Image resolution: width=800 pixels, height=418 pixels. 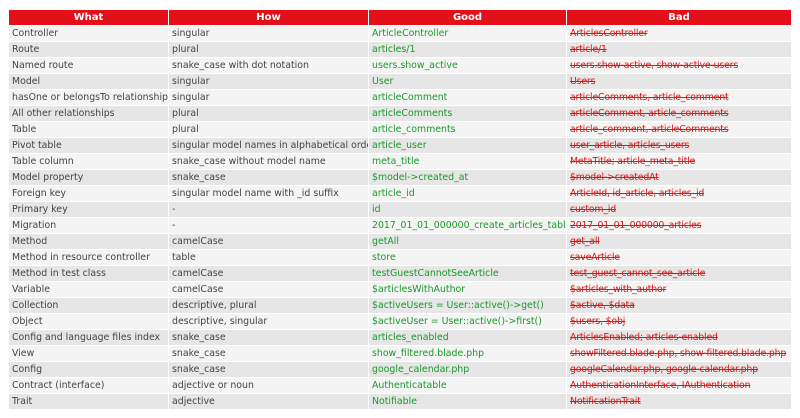 What do you see at coordinates (268, 161) in the screenshot?
I see `cell-how: snake_case without model name` at bounding box center [268, 161].